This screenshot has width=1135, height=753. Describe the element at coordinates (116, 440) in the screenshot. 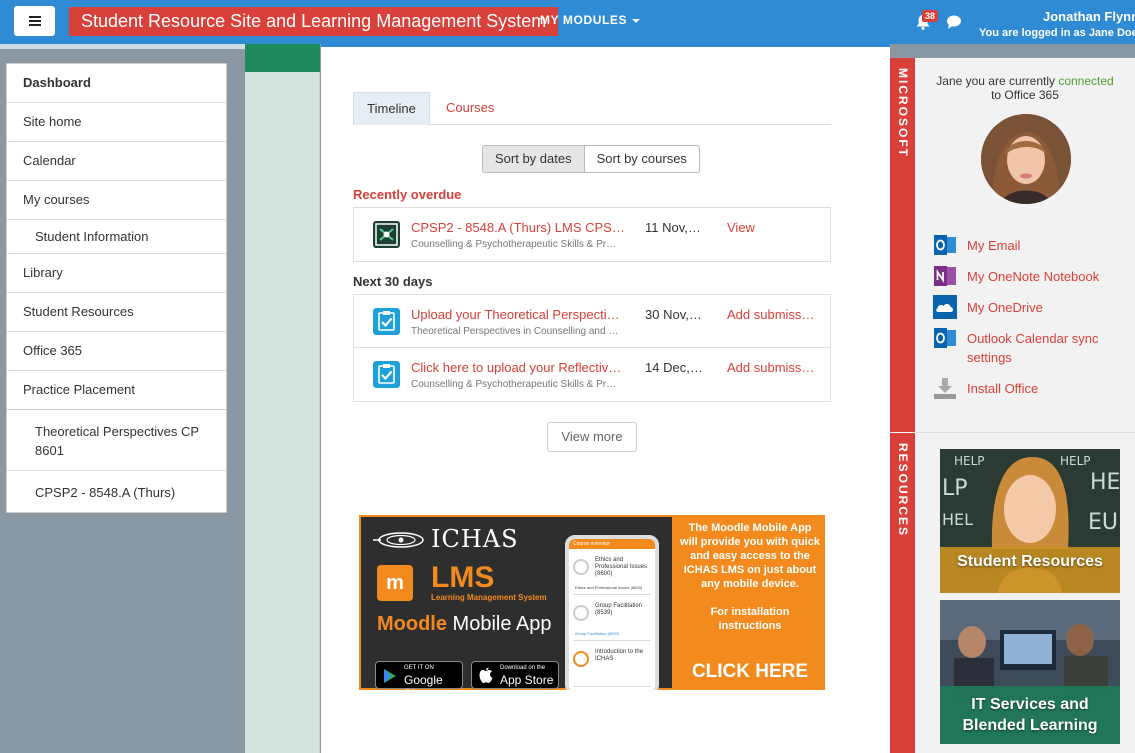

I see `nav-course-theoretical-perspectives: Theoretical Perspectives CP 8601` at that location.